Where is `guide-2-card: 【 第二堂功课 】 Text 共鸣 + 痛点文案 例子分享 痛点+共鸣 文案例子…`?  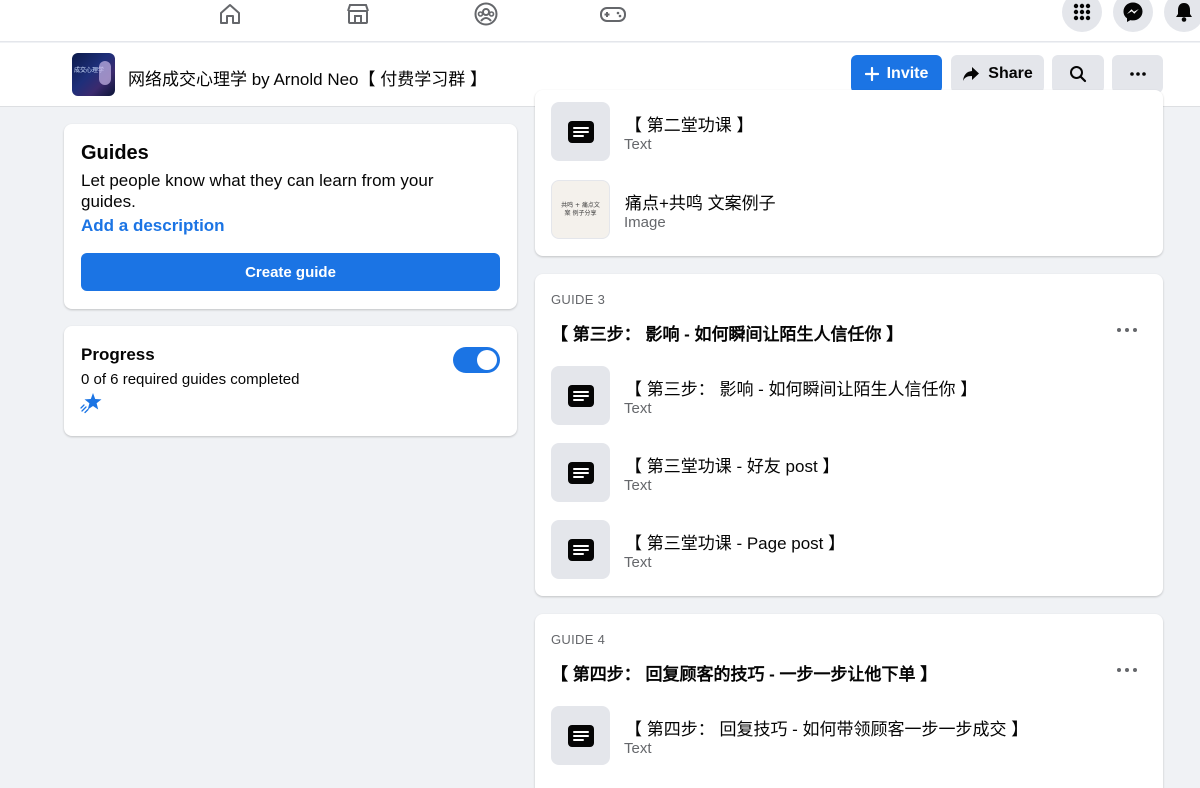
guide-2-card: 【 第二堂功课 】 Text 共鸣 + 痛点文案 例子分享 痛点+共鸣 文案例子… is located at coordinates (849, 173).